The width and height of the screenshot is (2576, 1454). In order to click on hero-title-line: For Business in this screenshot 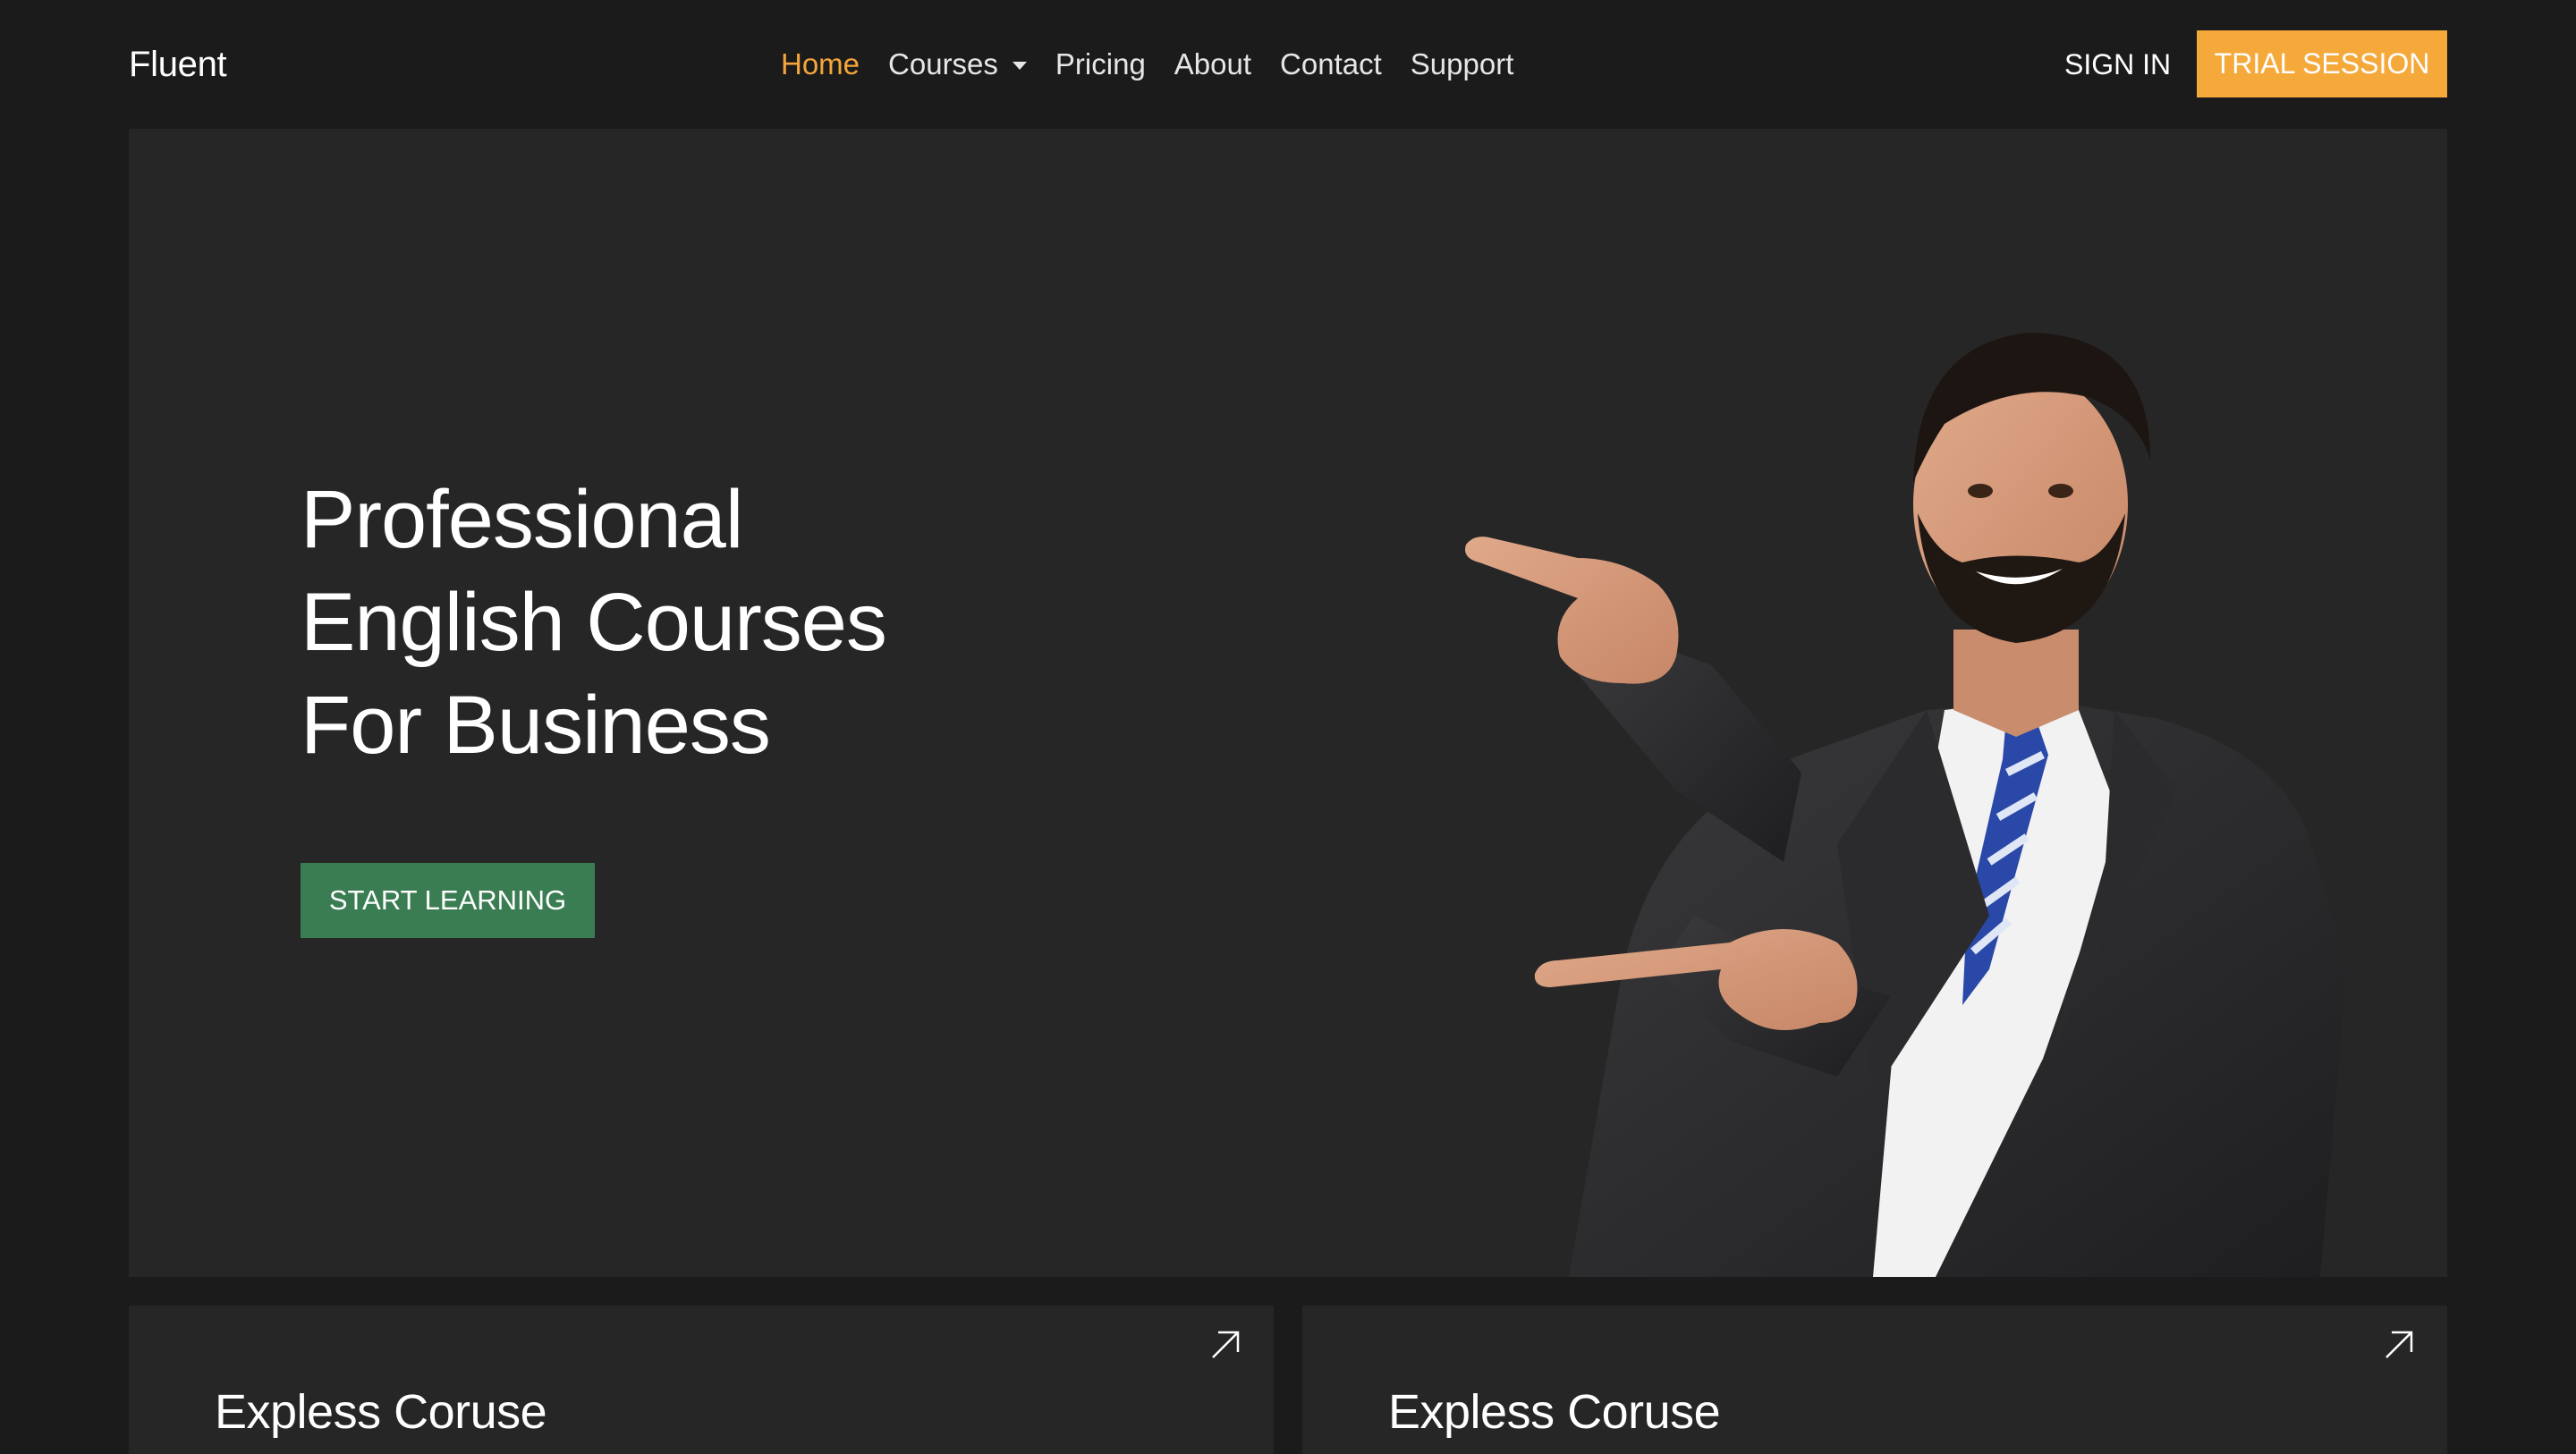, I will do `click(536, 725)`.